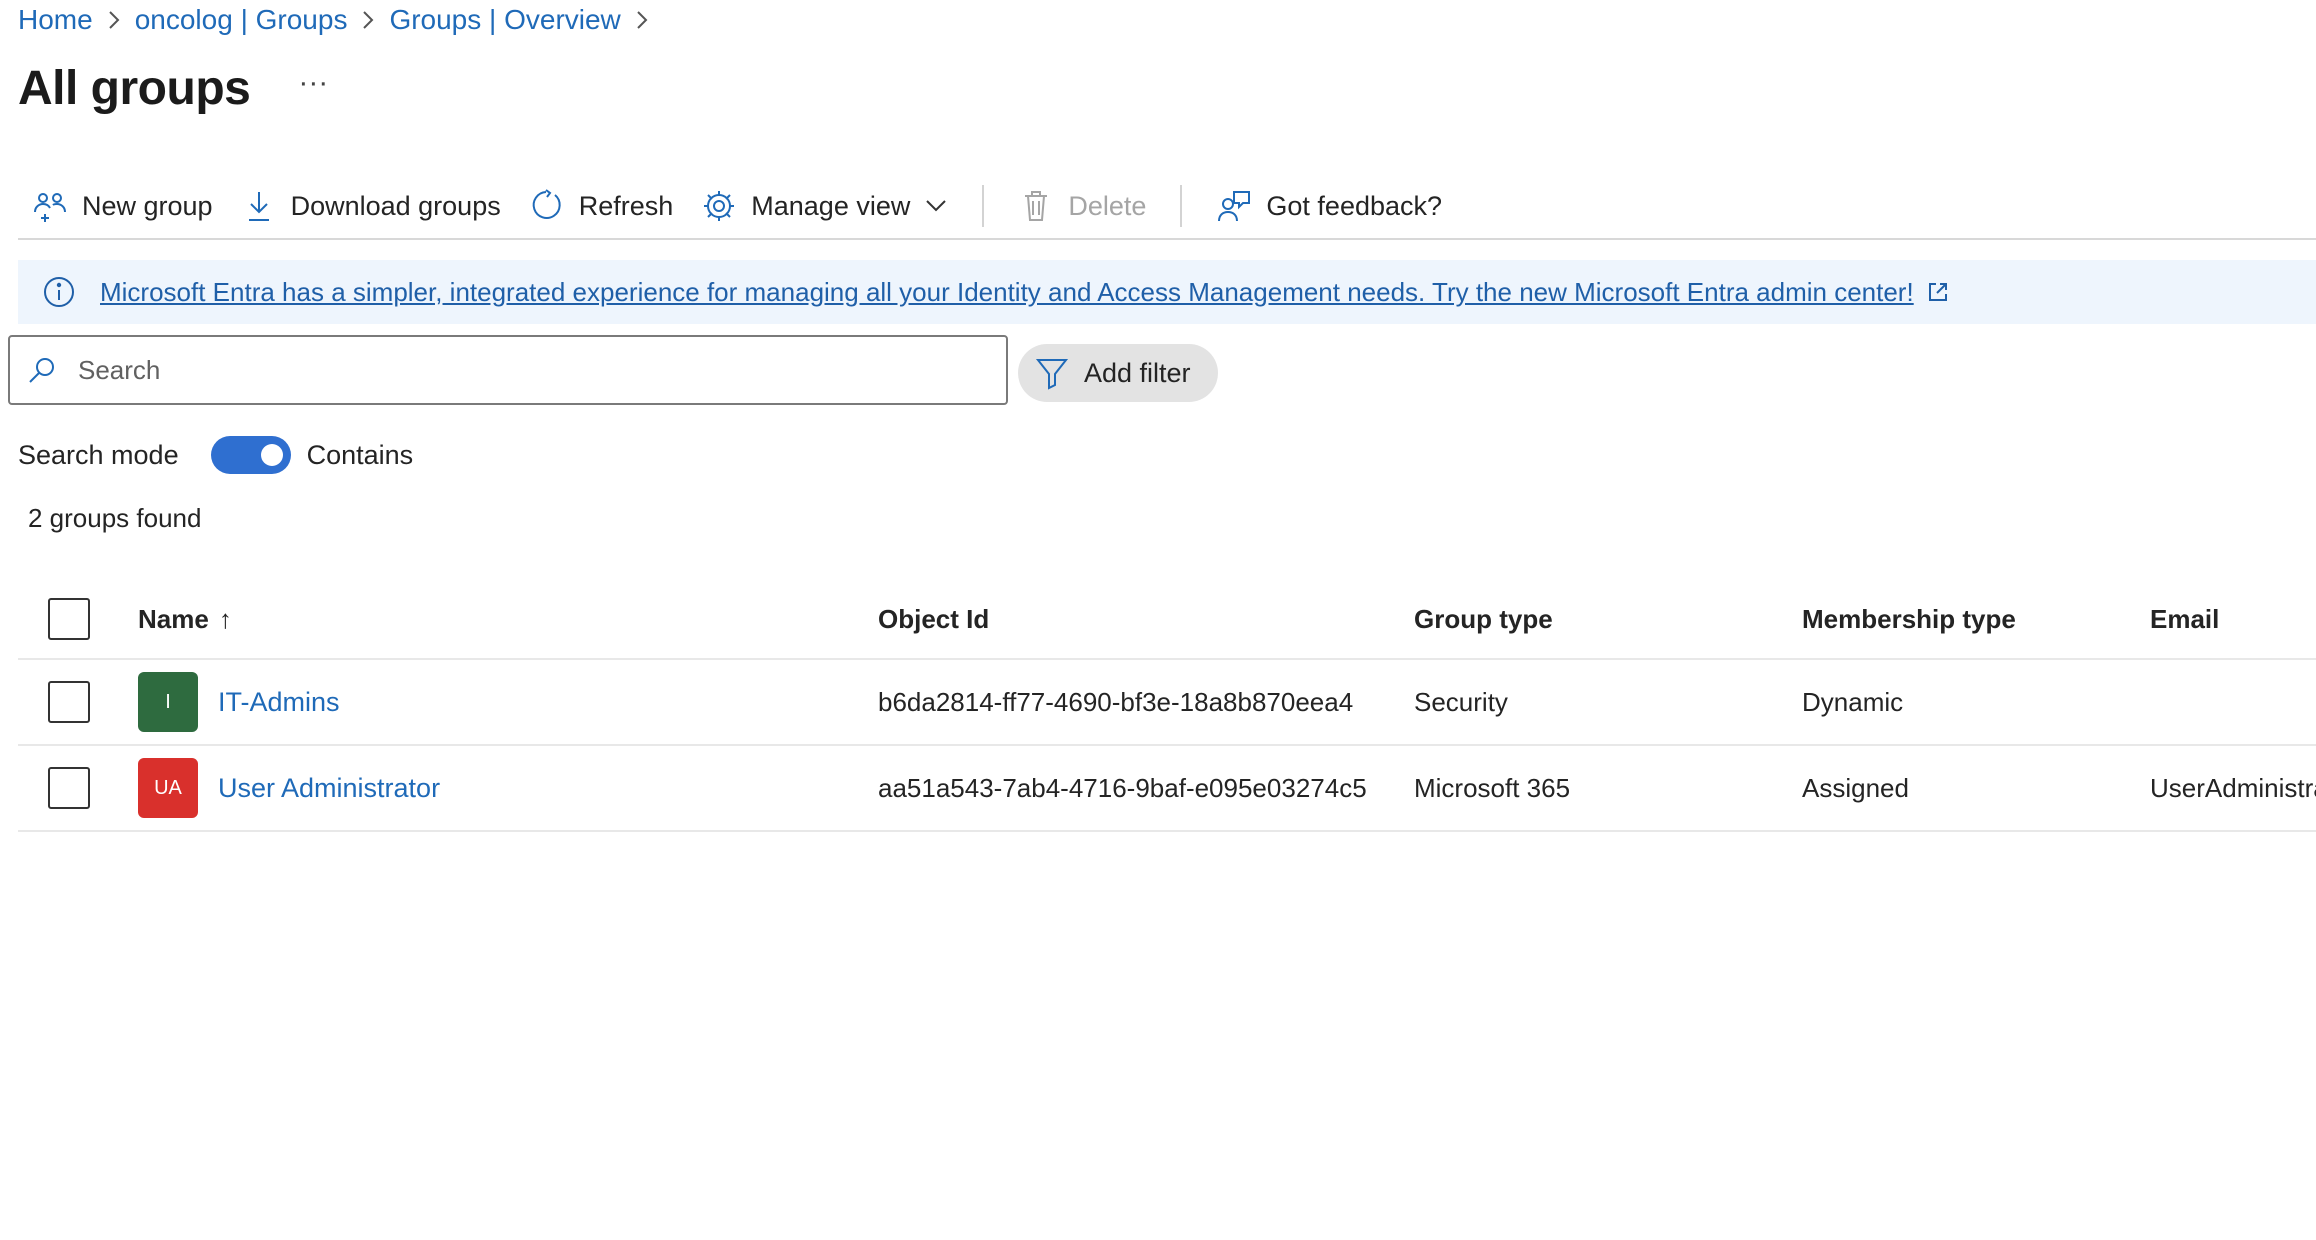 This screenshot has height=1240, width=2316. Describe the element at coordinates (1122, 787) in the screenshot. I see `object-id-cell: aa51a543-7ab4-4716-9baf-e095e03274c5` at that location.